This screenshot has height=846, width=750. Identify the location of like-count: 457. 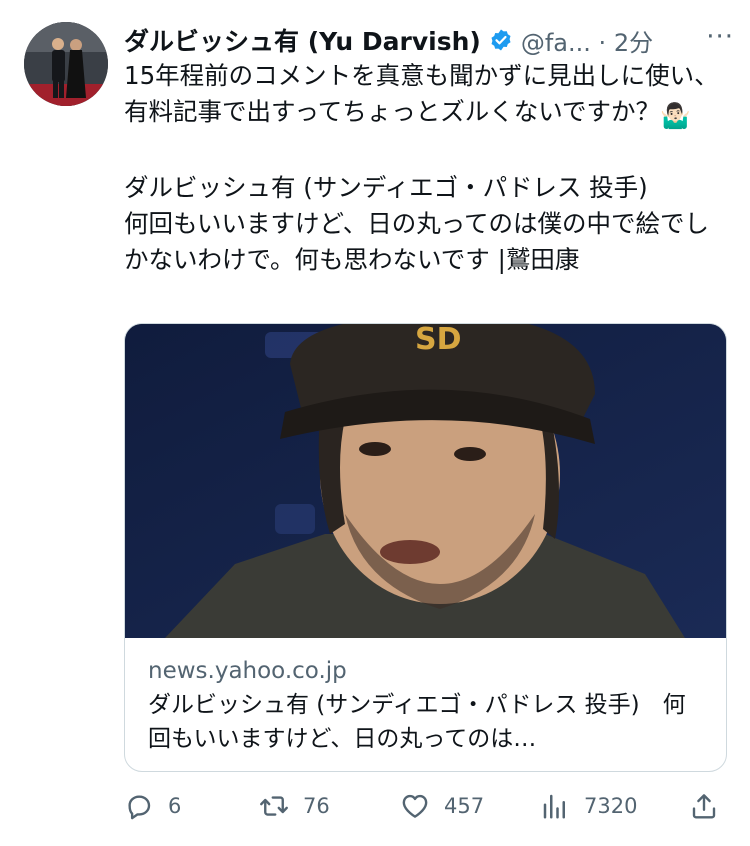
(464, 806).